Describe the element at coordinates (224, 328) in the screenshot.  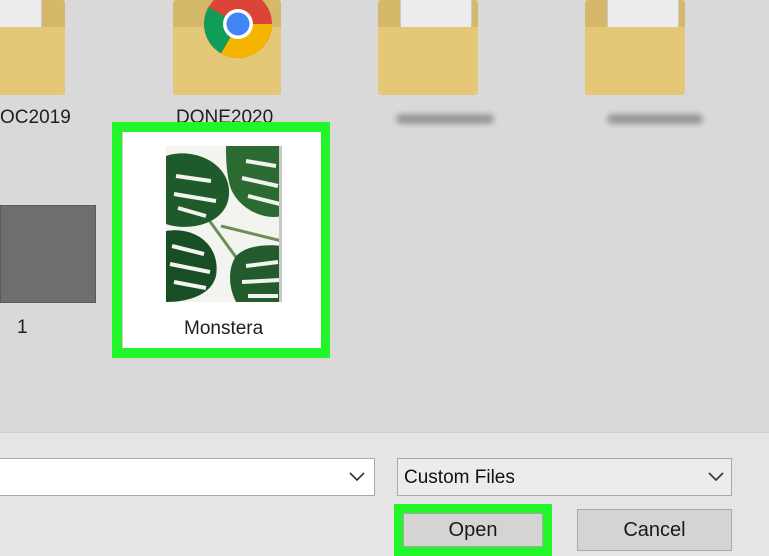
I see `file-label: Monstera` at that location.